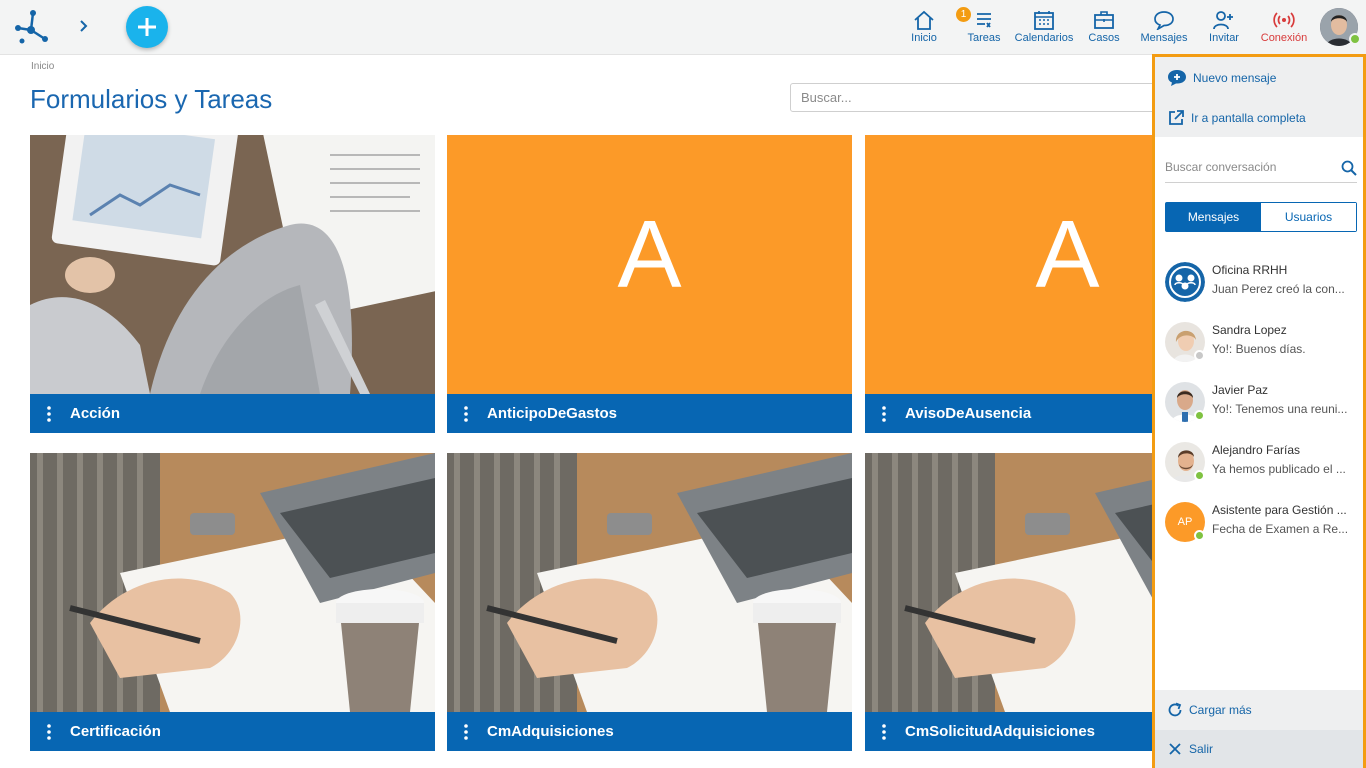 Image resolution: width=1366 pixels, height=768 pixels. I want to click on form-card-accion: Acción, so click(232, 284).